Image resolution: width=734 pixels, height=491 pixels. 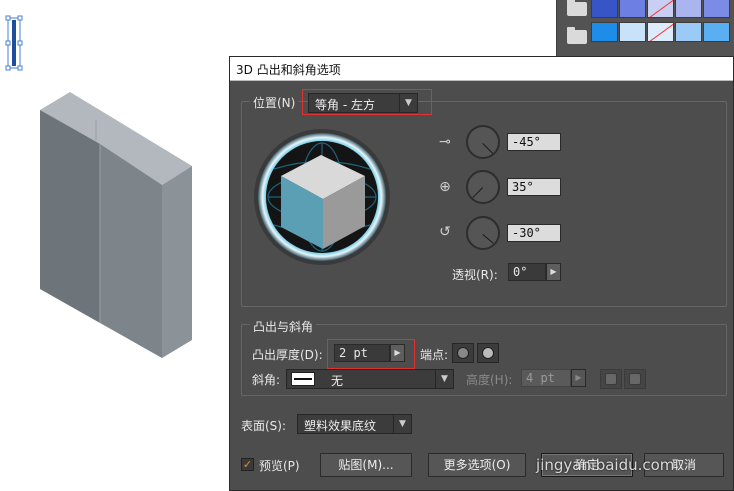 I want to click on bevel-select: 无 ▼, so click(x=370, y=379).